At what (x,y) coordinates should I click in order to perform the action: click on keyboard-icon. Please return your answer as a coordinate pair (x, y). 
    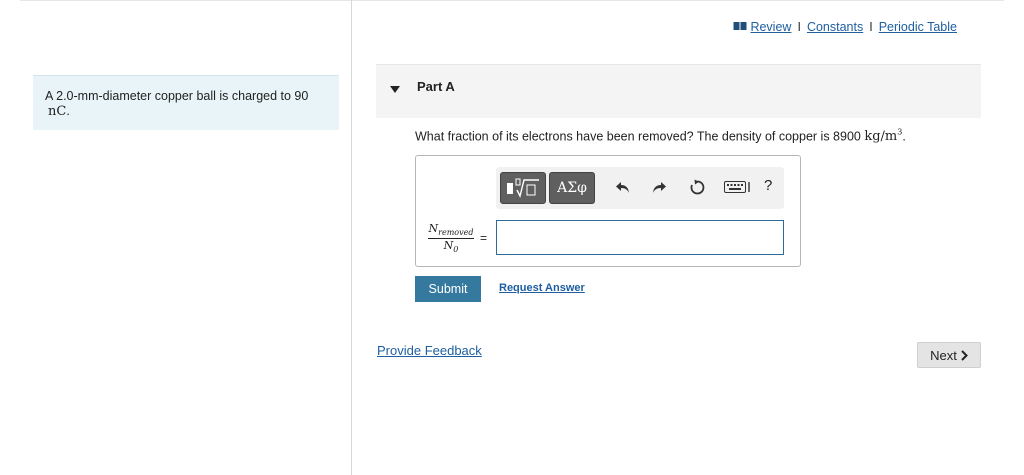
    Looking at the image, I should click on (738, 188).